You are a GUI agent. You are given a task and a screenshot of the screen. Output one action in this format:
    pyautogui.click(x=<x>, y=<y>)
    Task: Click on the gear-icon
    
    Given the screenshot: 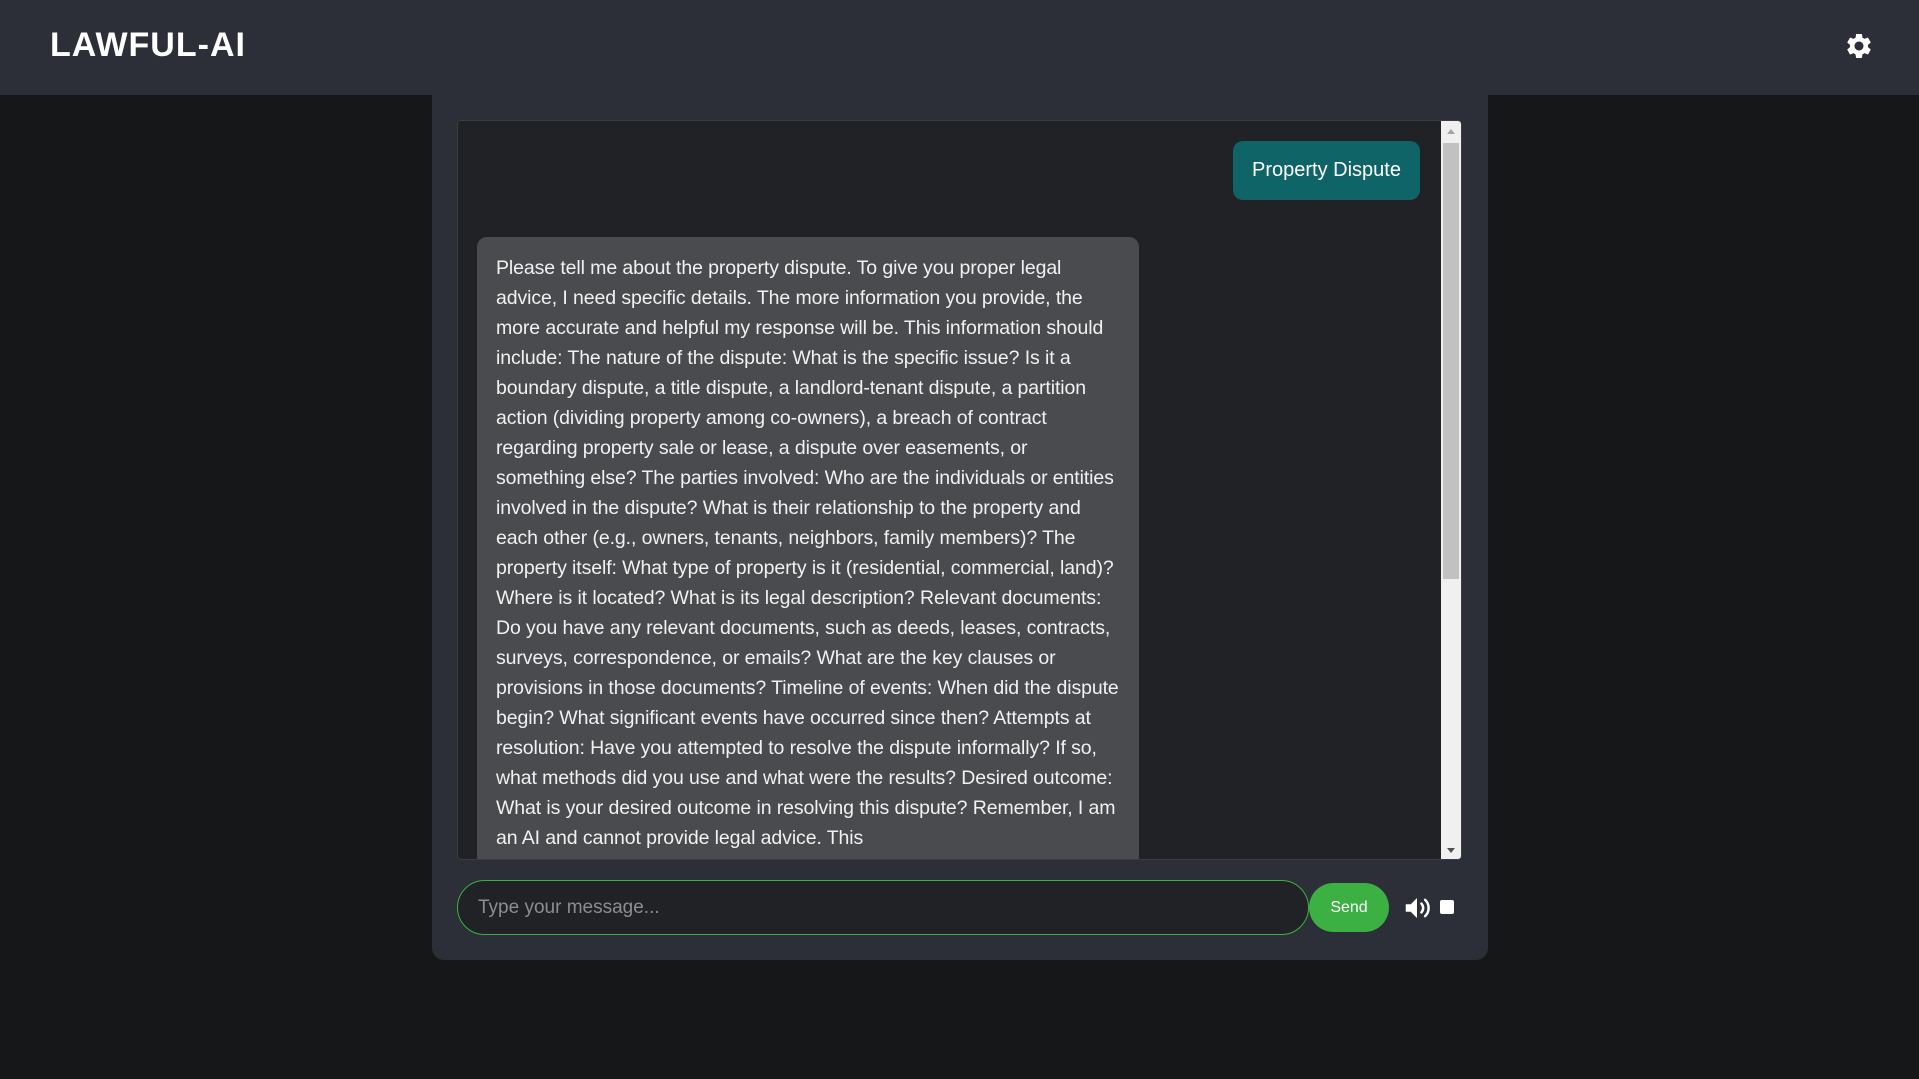 What is the action you would take?
    pyautogui.click(x=1859, y=45)
    